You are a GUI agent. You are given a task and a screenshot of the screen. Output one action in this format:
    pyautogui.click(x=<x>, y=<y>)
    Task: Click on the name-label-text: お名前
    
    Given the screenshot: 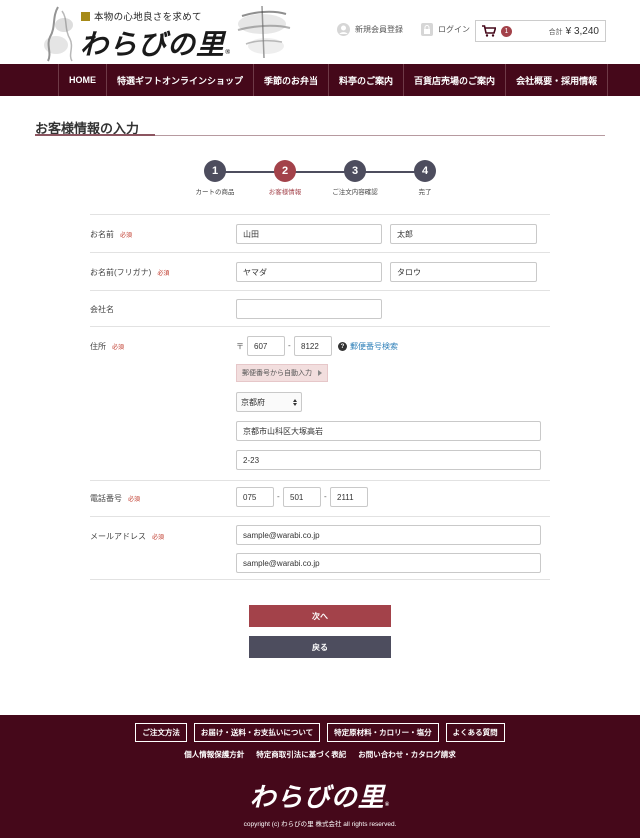 What is the action you would take?
    pyautogui.click(x=102, y=234)
    